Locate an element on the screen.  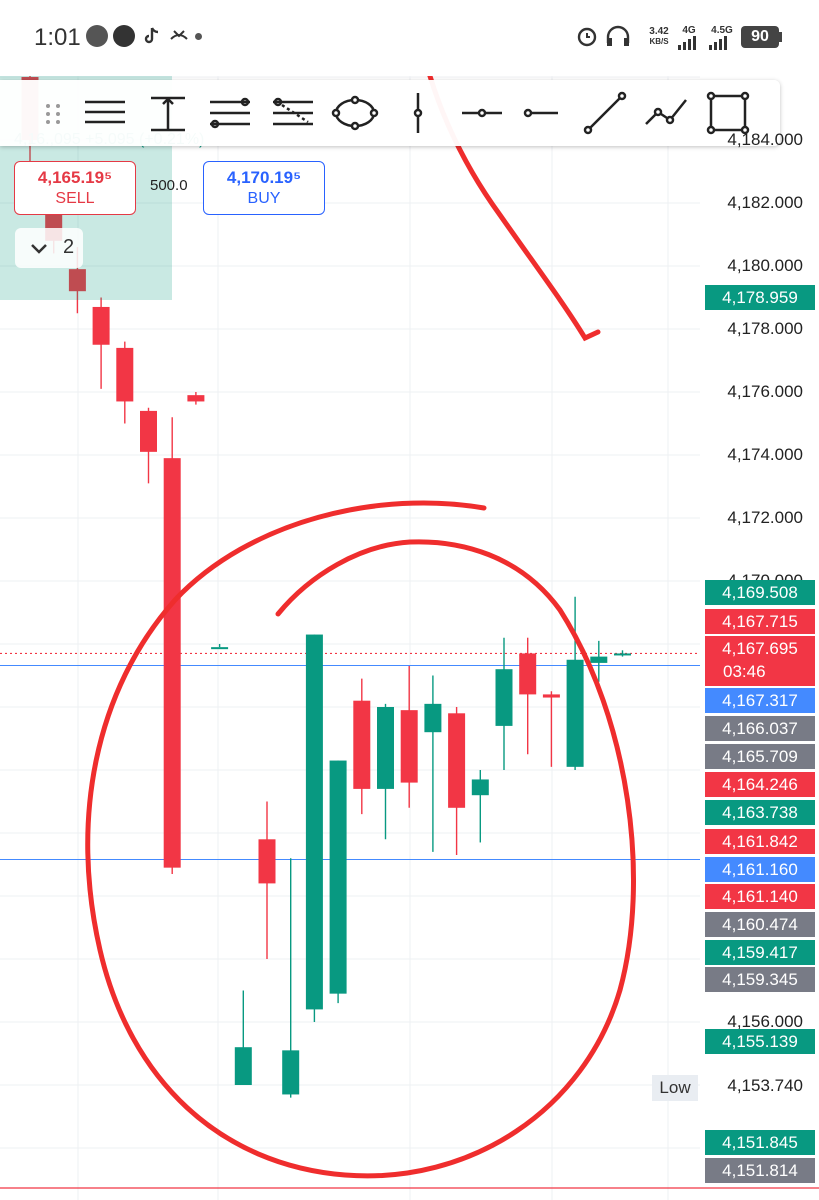
order-quantity: 500.0 is located at coordinates (169, 185).